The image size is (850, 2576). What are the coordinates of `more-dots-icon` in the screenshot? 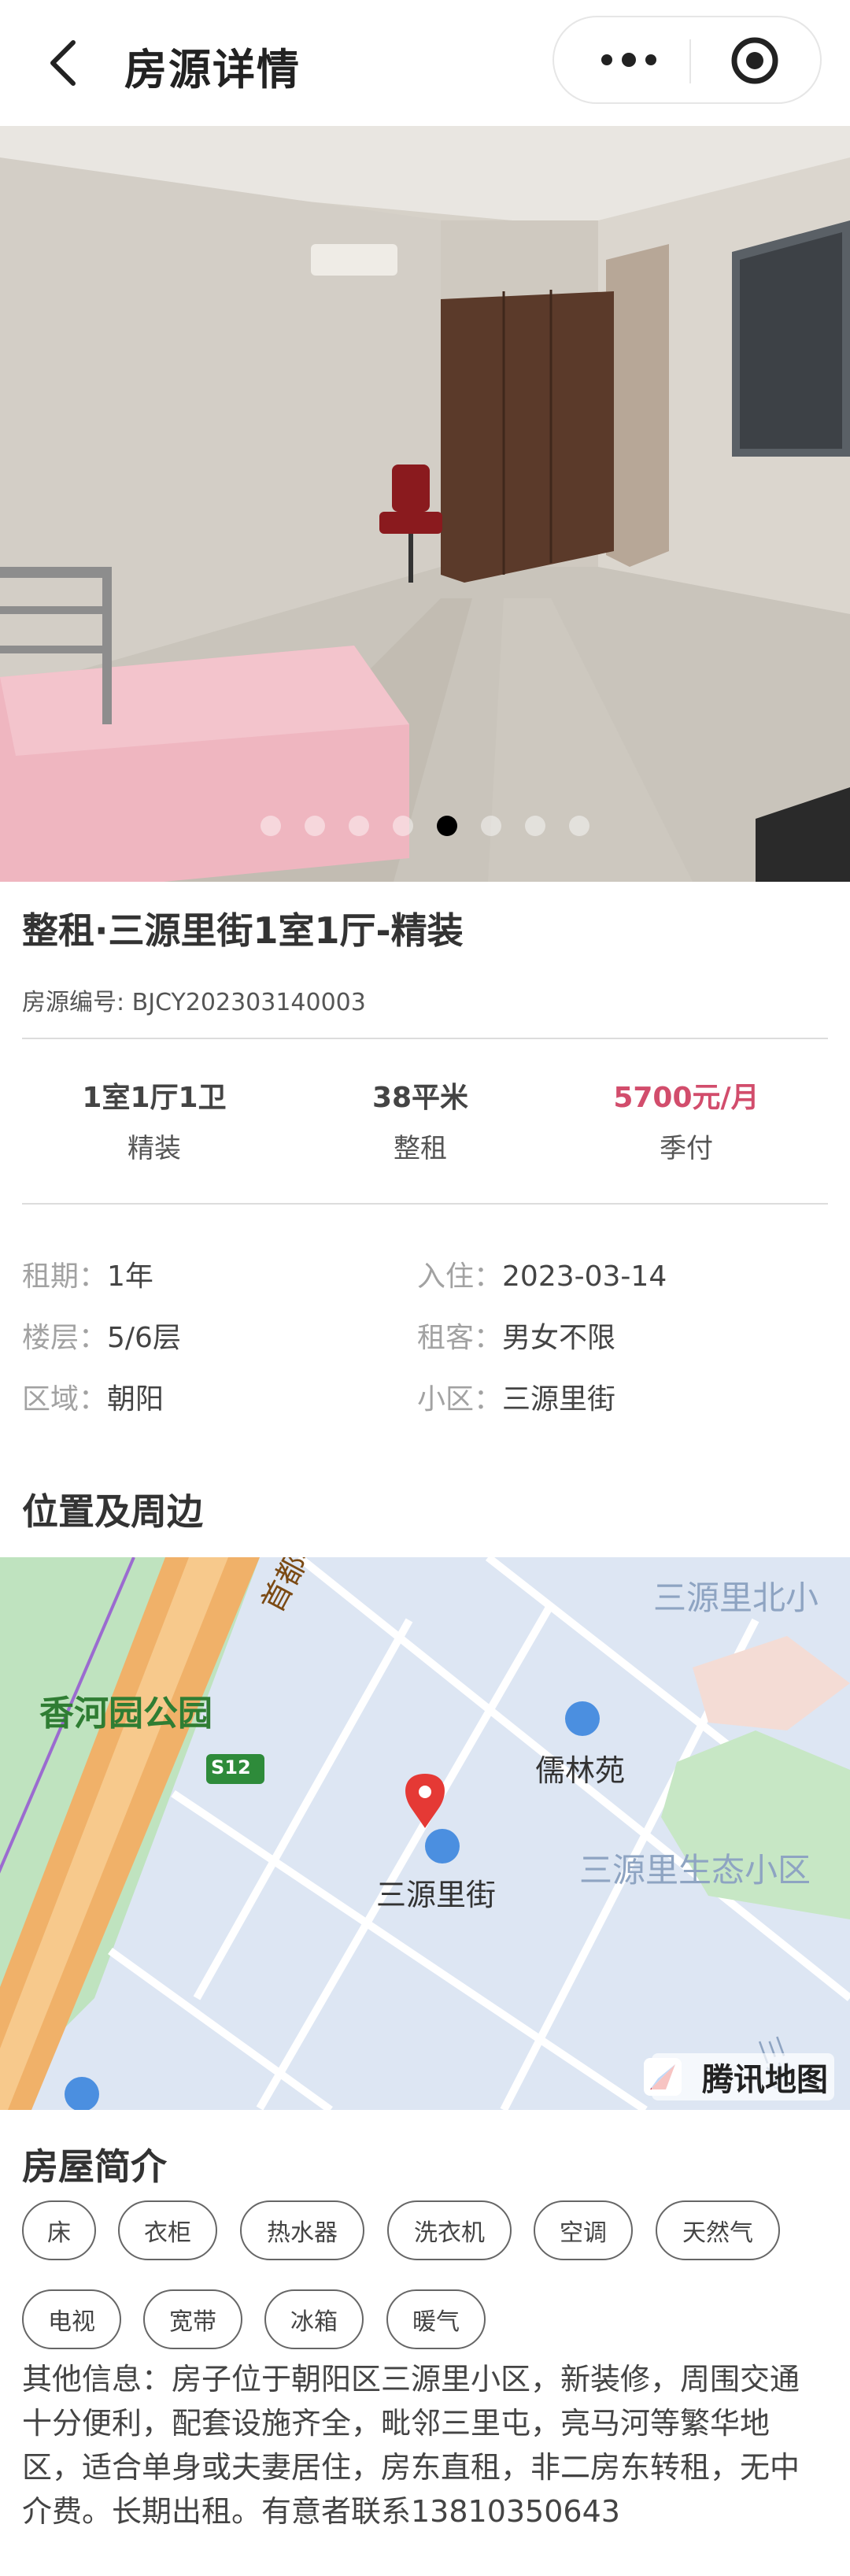 It's located at (628, 60).